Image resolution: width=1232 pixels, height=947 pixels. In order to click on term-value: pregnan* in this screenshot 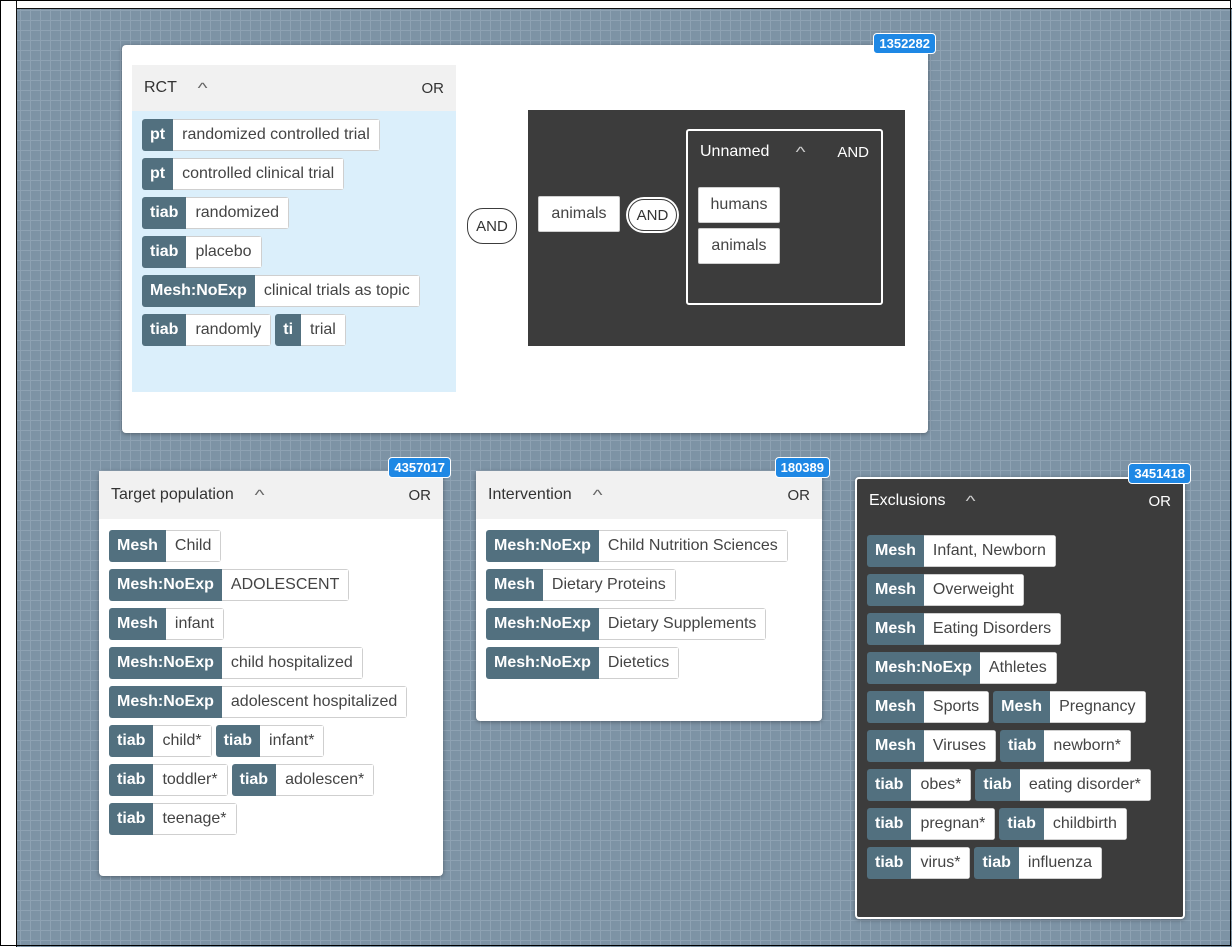, I will do `click(953, 824)`.